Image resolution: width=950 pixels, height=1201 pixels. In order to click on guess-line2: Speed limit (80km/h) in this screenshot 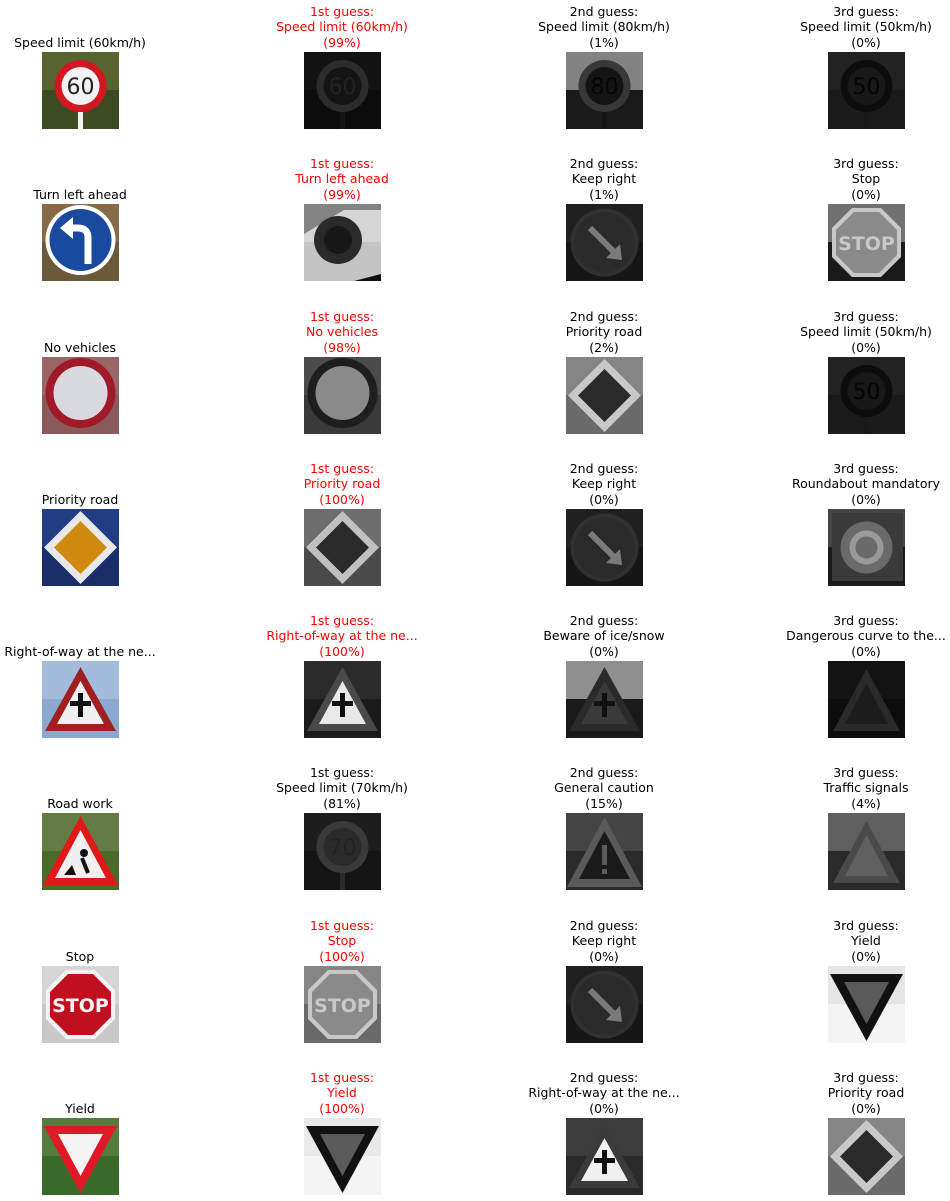, I will do `click(604, 26)`.